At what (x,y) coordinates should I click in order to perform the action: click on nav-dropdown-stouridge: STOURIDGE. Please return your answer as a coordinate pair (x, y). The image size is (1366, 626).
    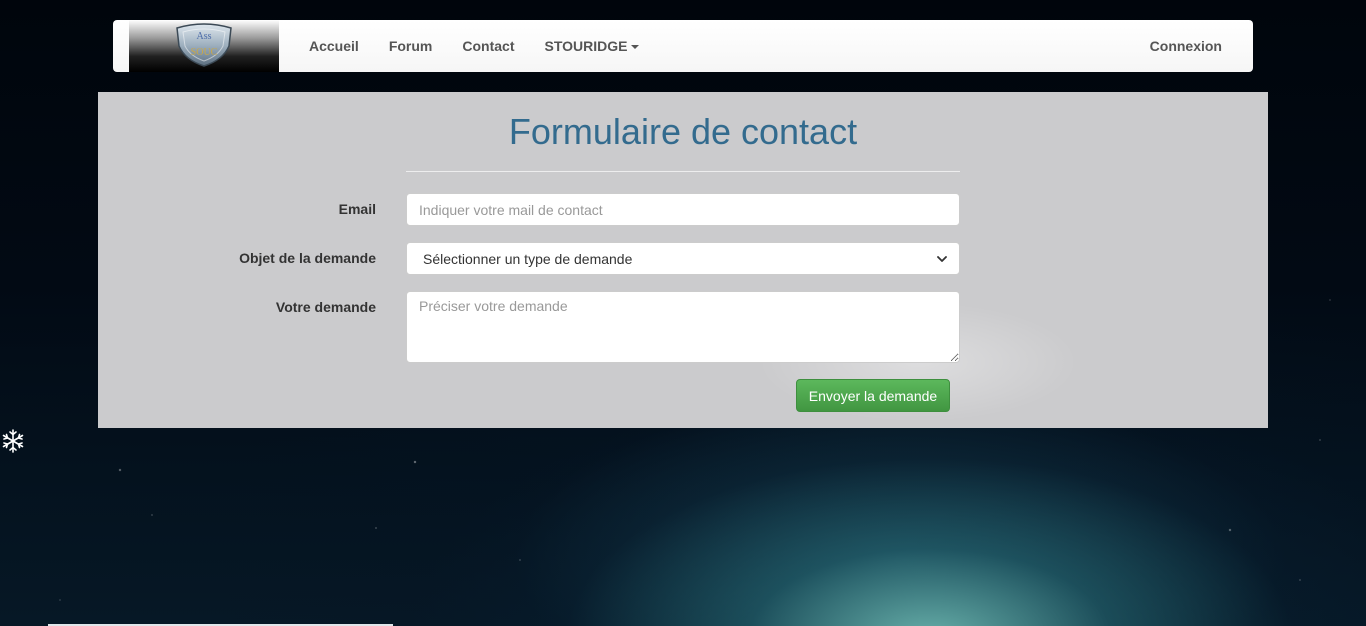
    Looking at the image, I should click on (592, 46).